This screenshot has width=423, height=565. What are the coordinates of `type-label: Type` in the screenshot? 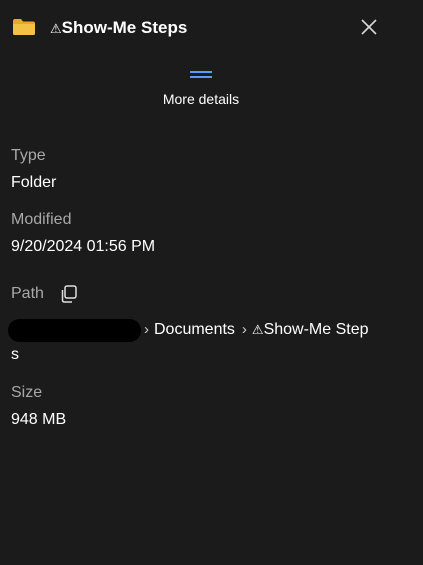 It's located at (28, 155).